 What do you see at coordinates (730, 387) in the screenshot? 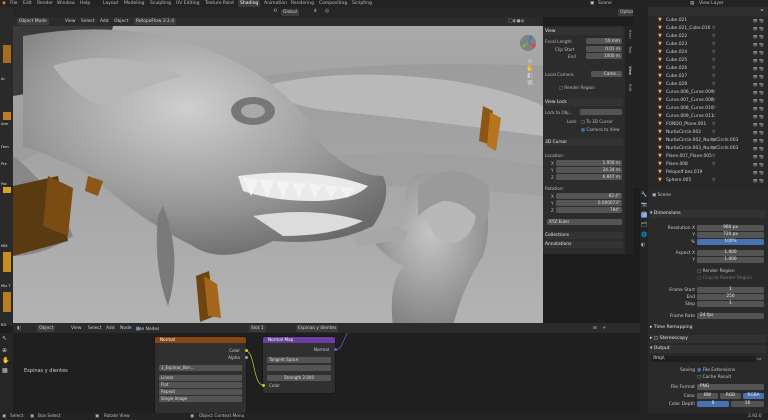
I see `file-format-dropdown: PNG` at bounding box center [730, 387].